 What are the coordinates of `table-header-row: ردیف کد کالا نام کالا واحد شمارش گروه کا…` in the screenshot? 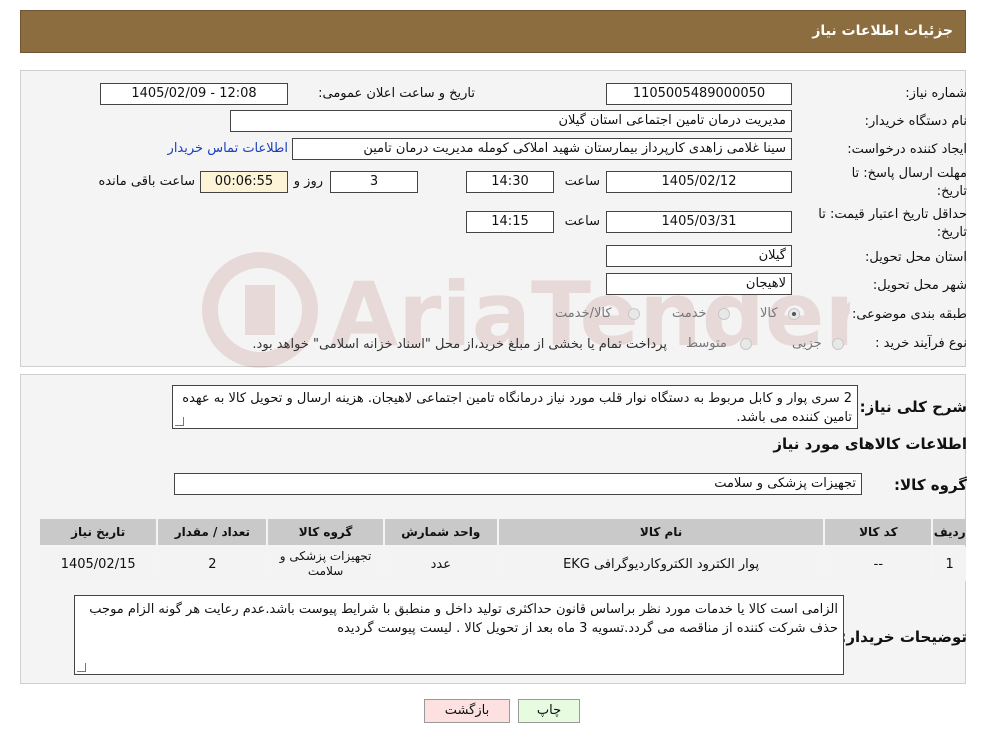 It's located at (503, 532).